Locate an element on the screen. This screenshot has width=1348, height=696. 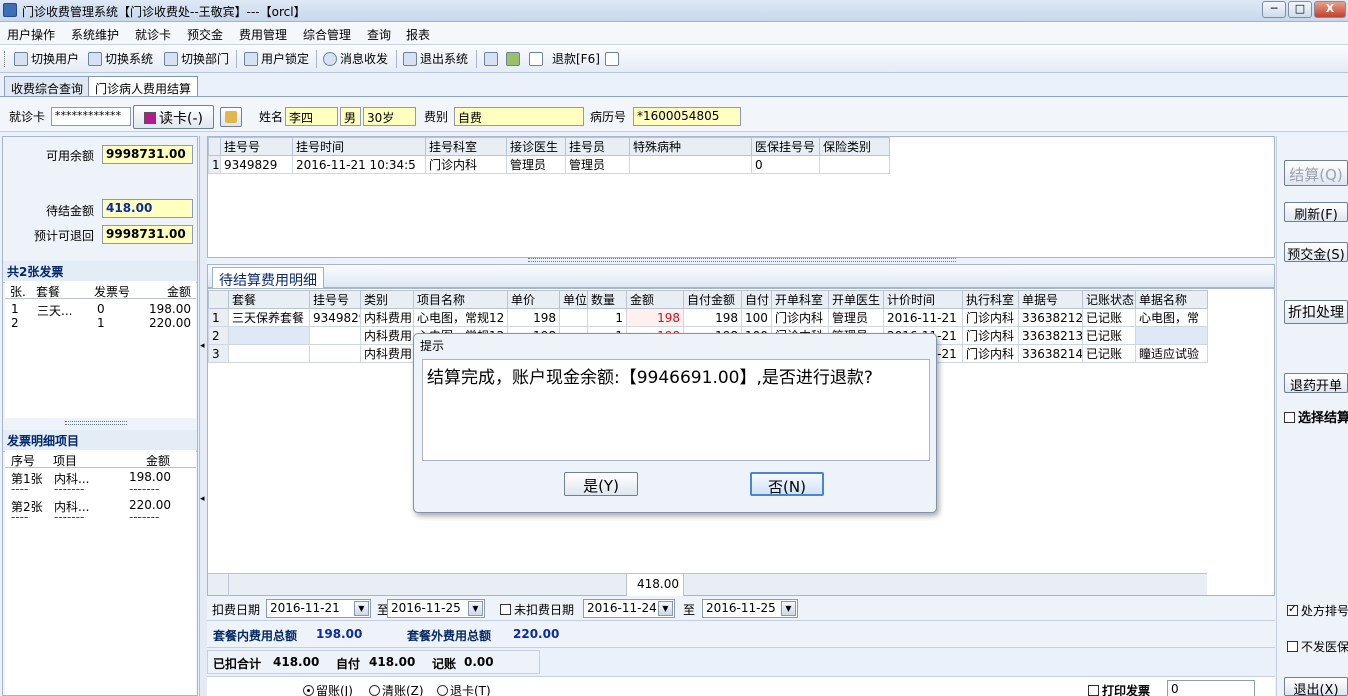
award-button is located at coordinates (514, 59).